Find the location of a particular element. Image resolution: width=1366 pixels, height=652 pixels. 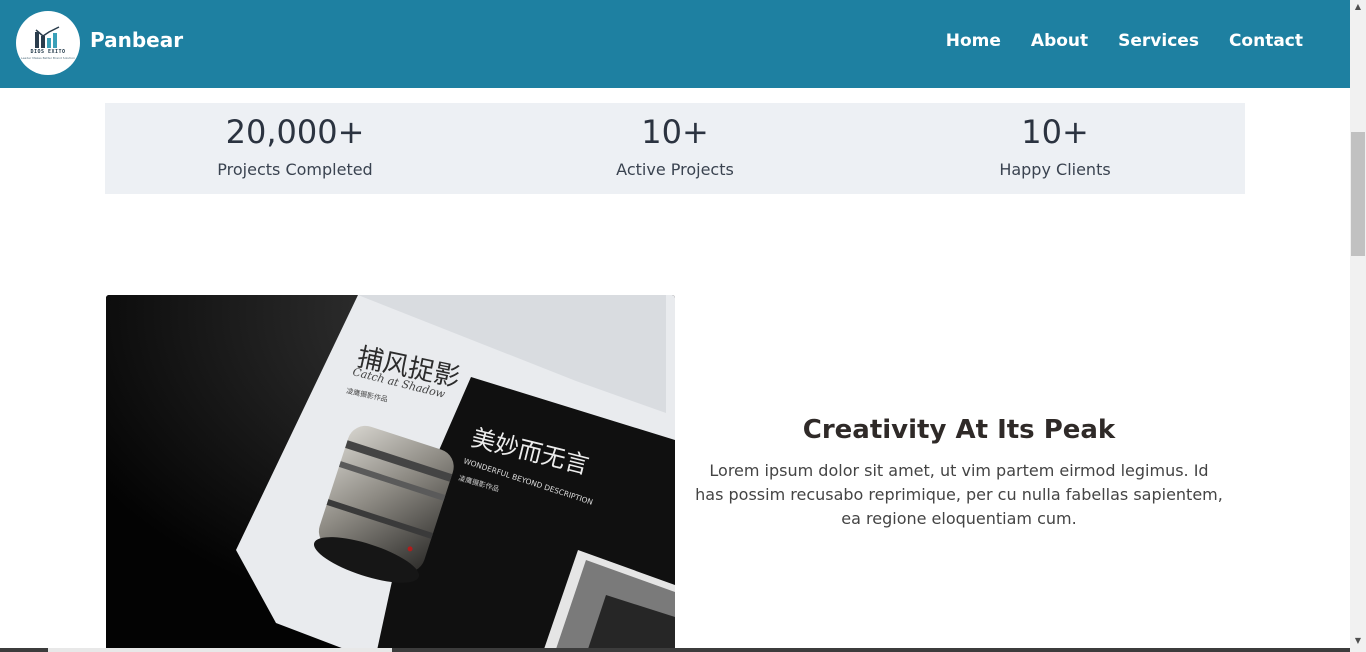

stat-projects-completed: 20,000+ Projects Completed is located at coordinates (295, 148).